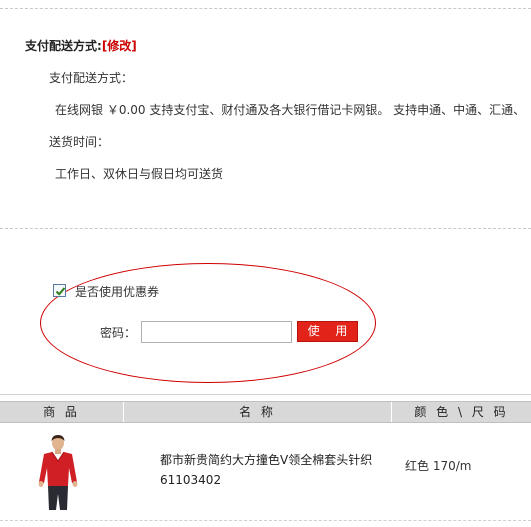  I want to click on table-bottom-divider, so click(265, 520).